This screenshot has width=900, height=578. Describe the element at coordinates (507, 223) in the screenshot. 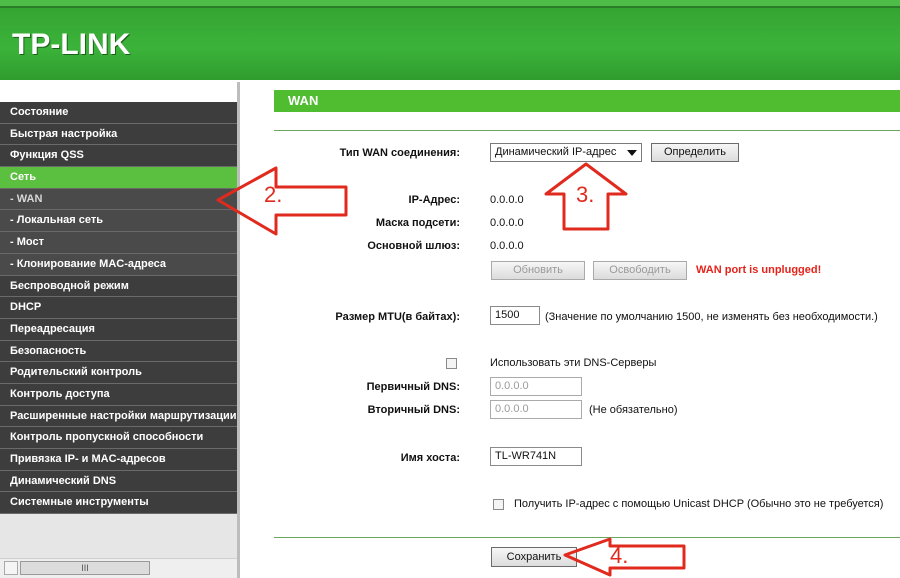

I see `subnet-mask-value: 0.0.0.0` at that location.